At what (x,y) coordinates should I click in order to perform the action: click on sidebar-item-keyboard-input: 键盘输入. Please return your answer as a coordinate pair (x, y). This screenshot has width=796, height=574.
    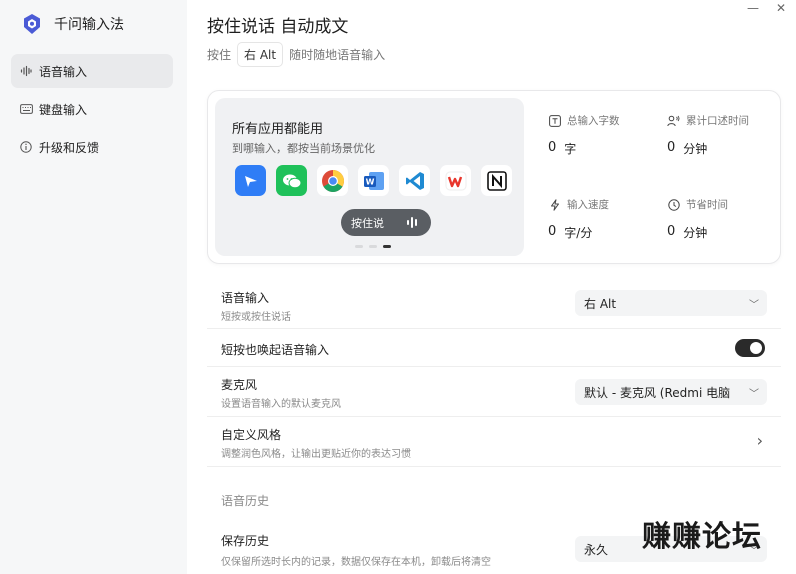
    Looking at the image, I should click on (92, 109).